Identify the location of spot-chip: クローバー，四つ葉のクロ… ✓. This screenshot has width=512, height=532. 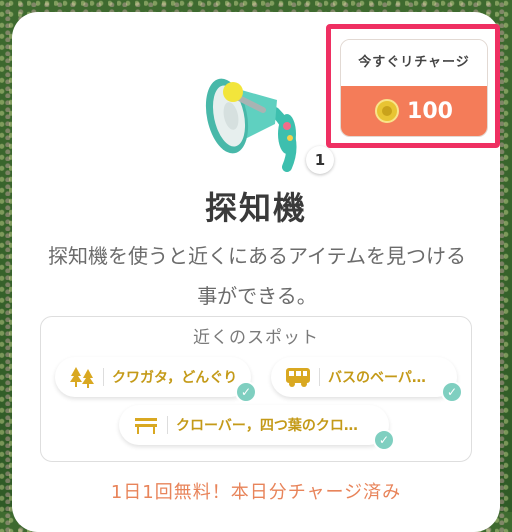
(257, 428).